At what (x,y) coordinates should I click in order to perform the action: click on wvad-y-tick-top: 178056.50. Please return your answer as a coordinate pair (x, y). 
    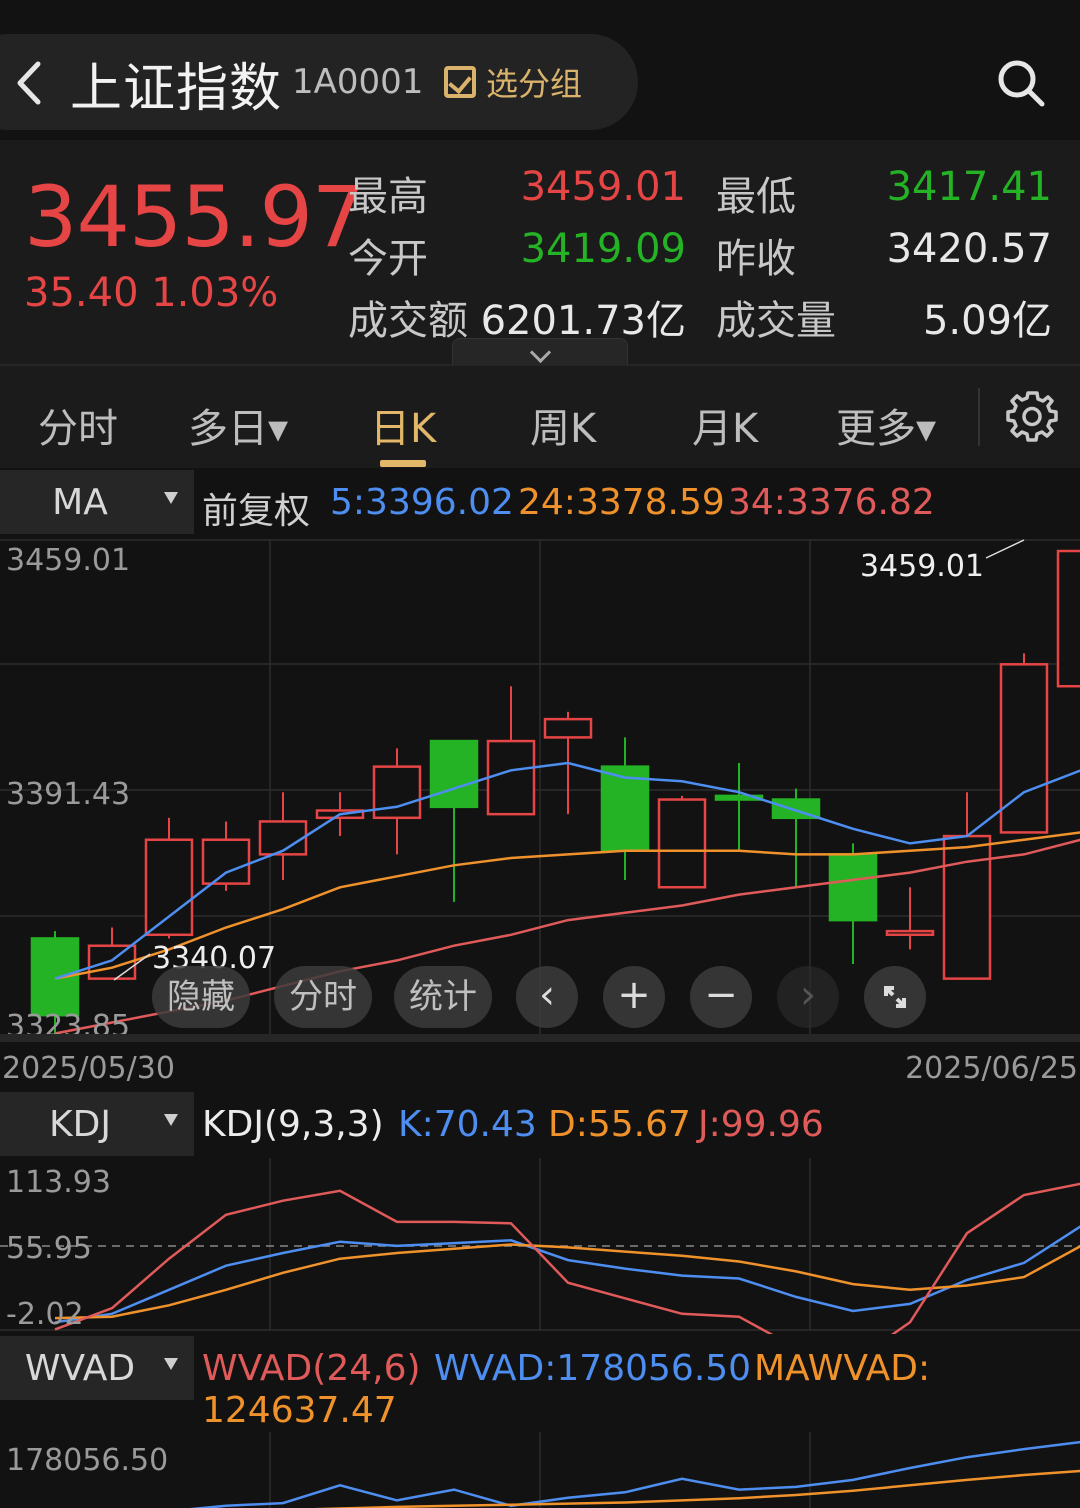
    Looking at the image, I should click on (87, 1460).